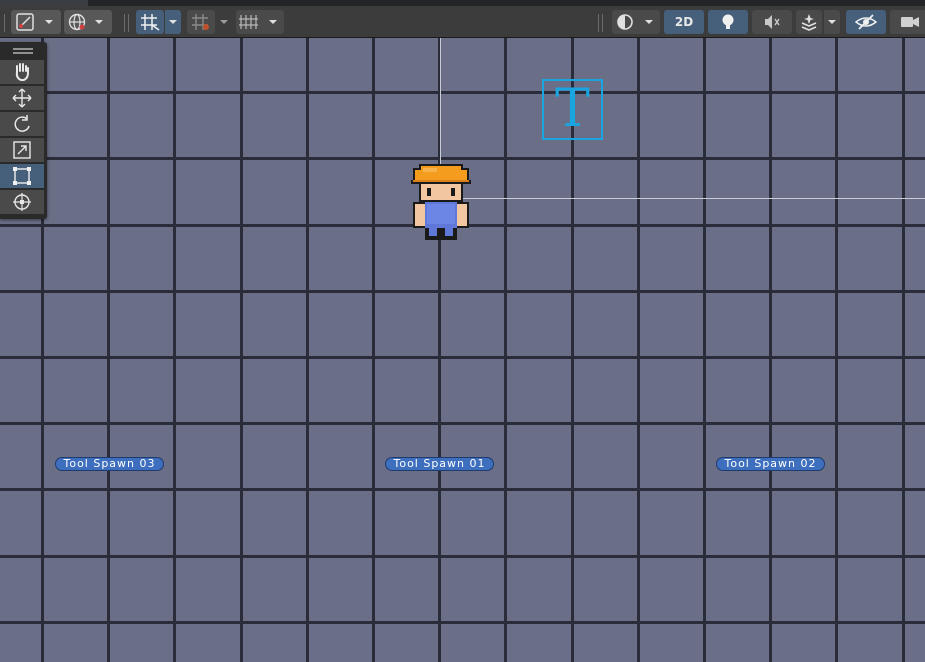 Image resolution: width=925 pixels, height=662 pixels. I want to click on text-object-gizmo: T, so click(572, 109).